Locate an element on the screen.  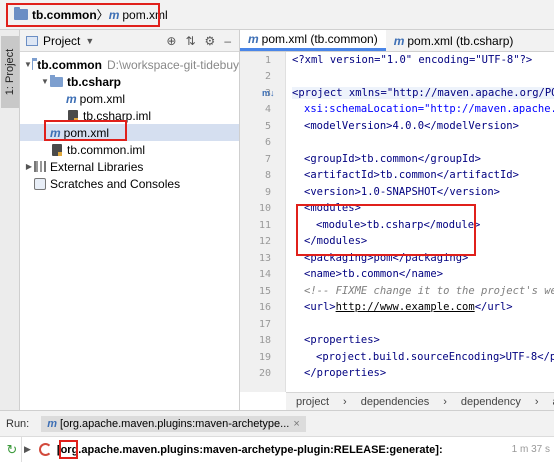
maven-gutter-icon: m↓ is located at coordinates (268, 93).